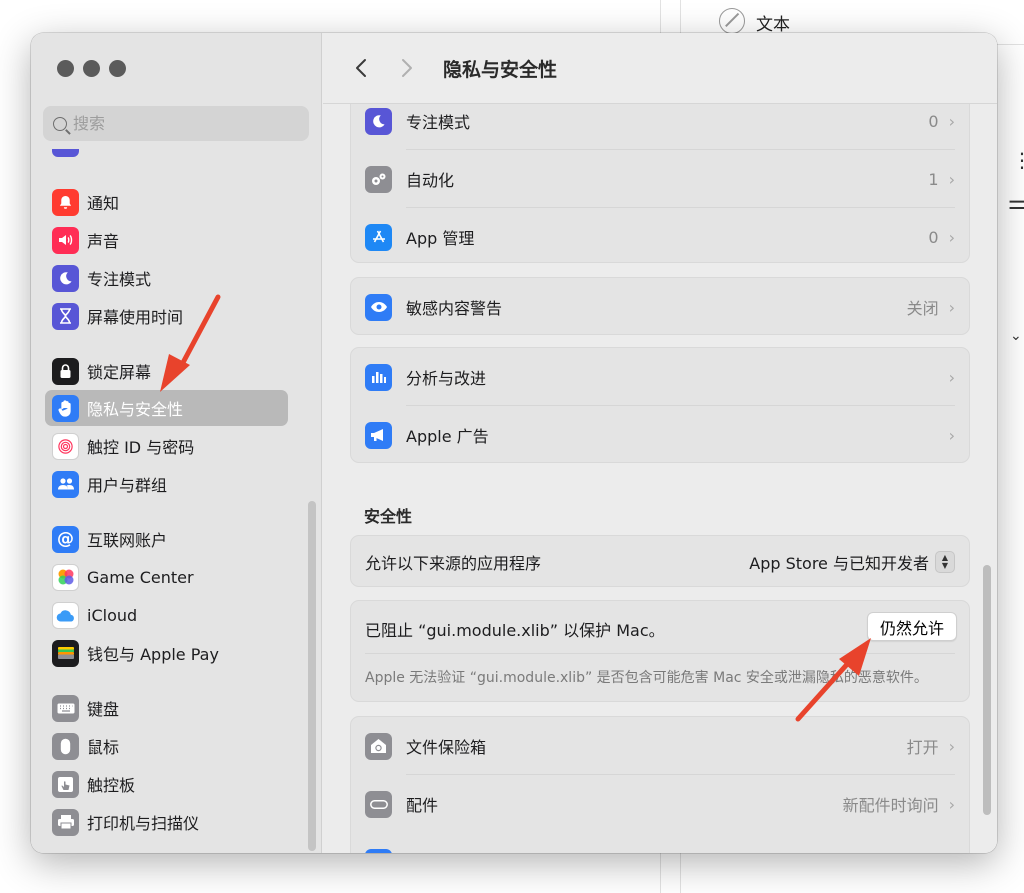  What do you see at coordinates (166, 784) in the screenshot?
I see `sidebar-item-trackpad: 触控板` at bounding box center [166, 784].